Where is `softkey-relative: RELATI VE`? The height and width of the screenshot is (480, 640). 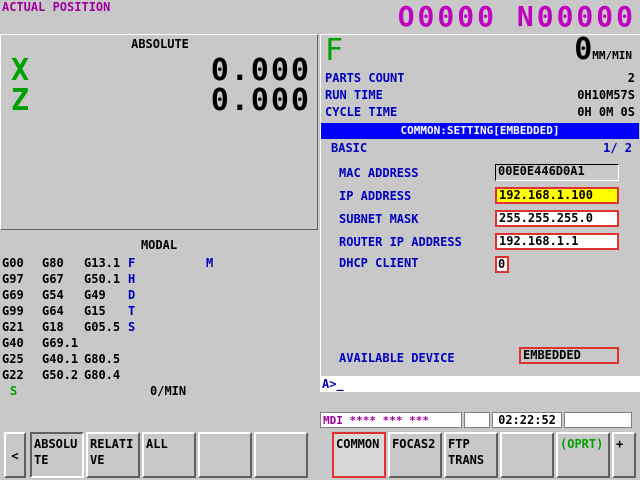 softkey-relative: RELATI VE is located at coordinates (113, 455).